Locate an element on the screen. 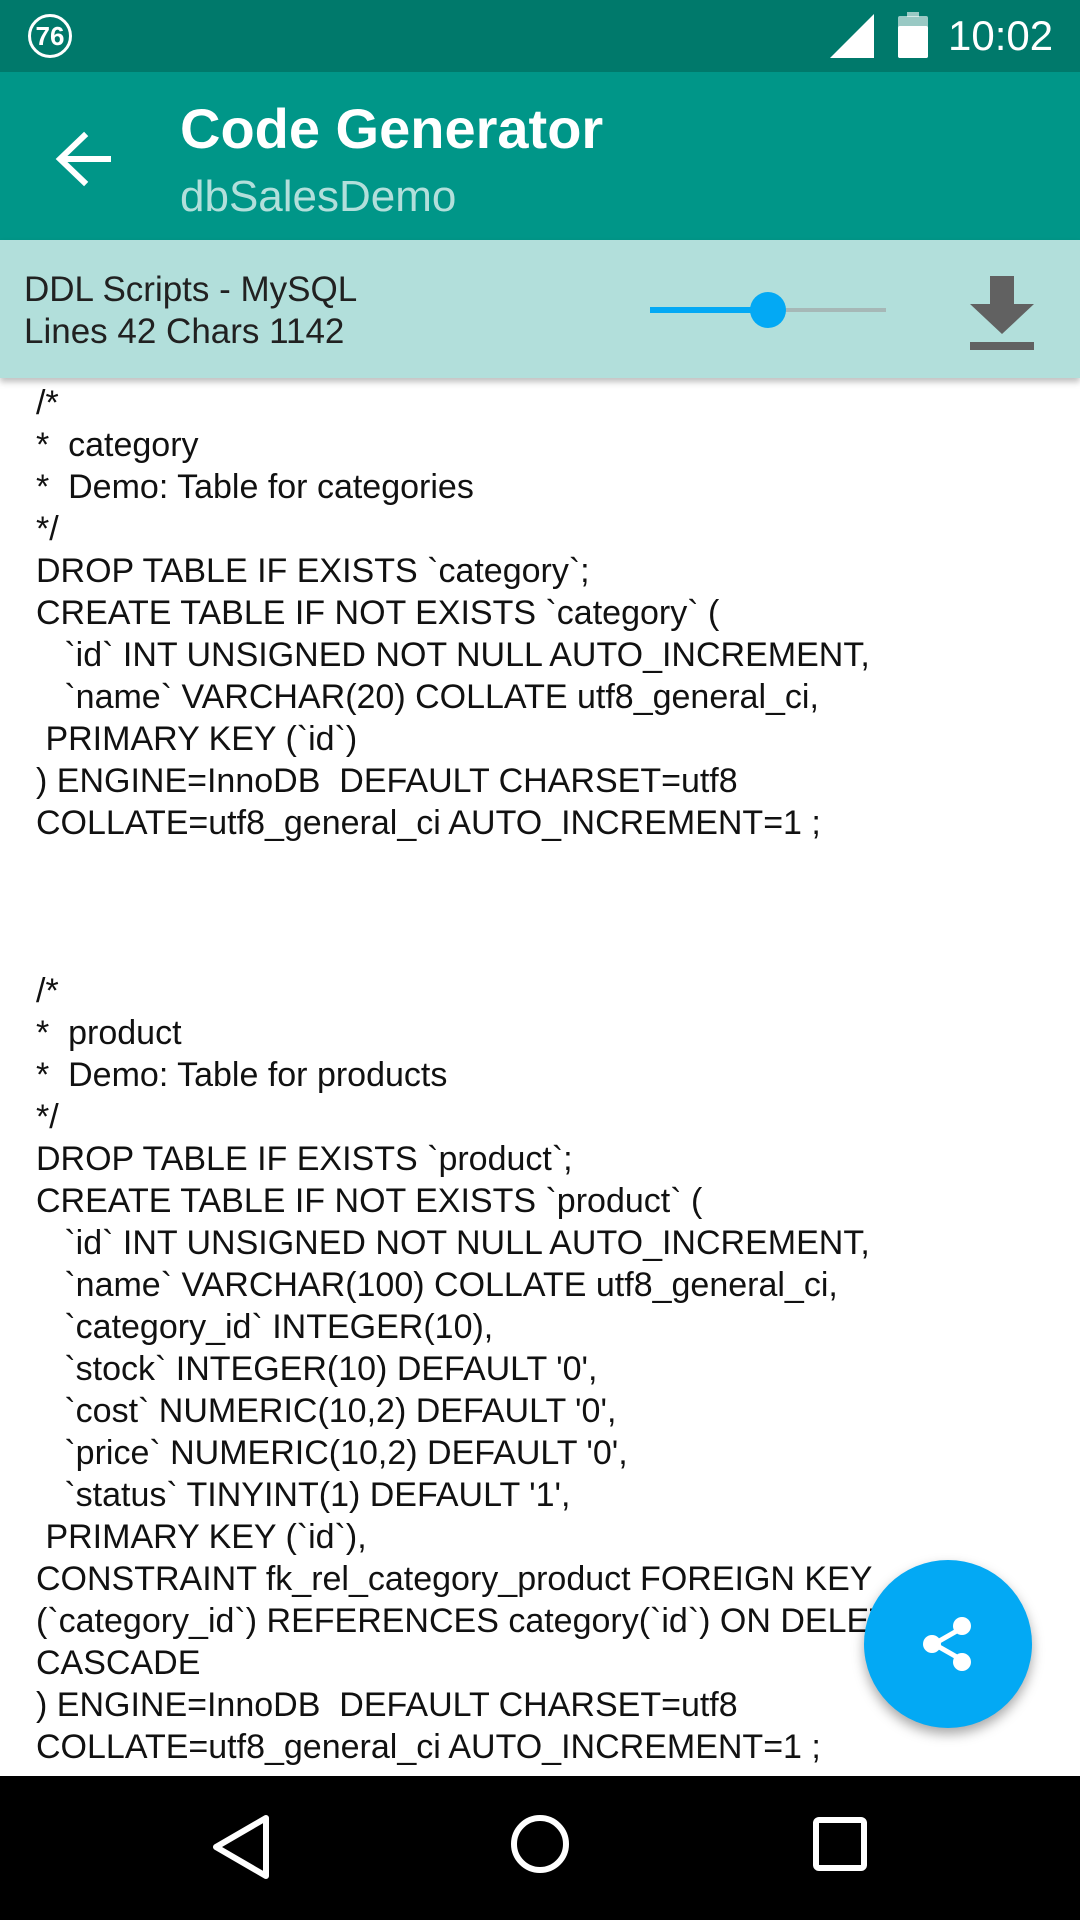 The image size is (1080, 1920). app-bar: Code Generator dbSalesDemo is located at coordinates (540, 156).